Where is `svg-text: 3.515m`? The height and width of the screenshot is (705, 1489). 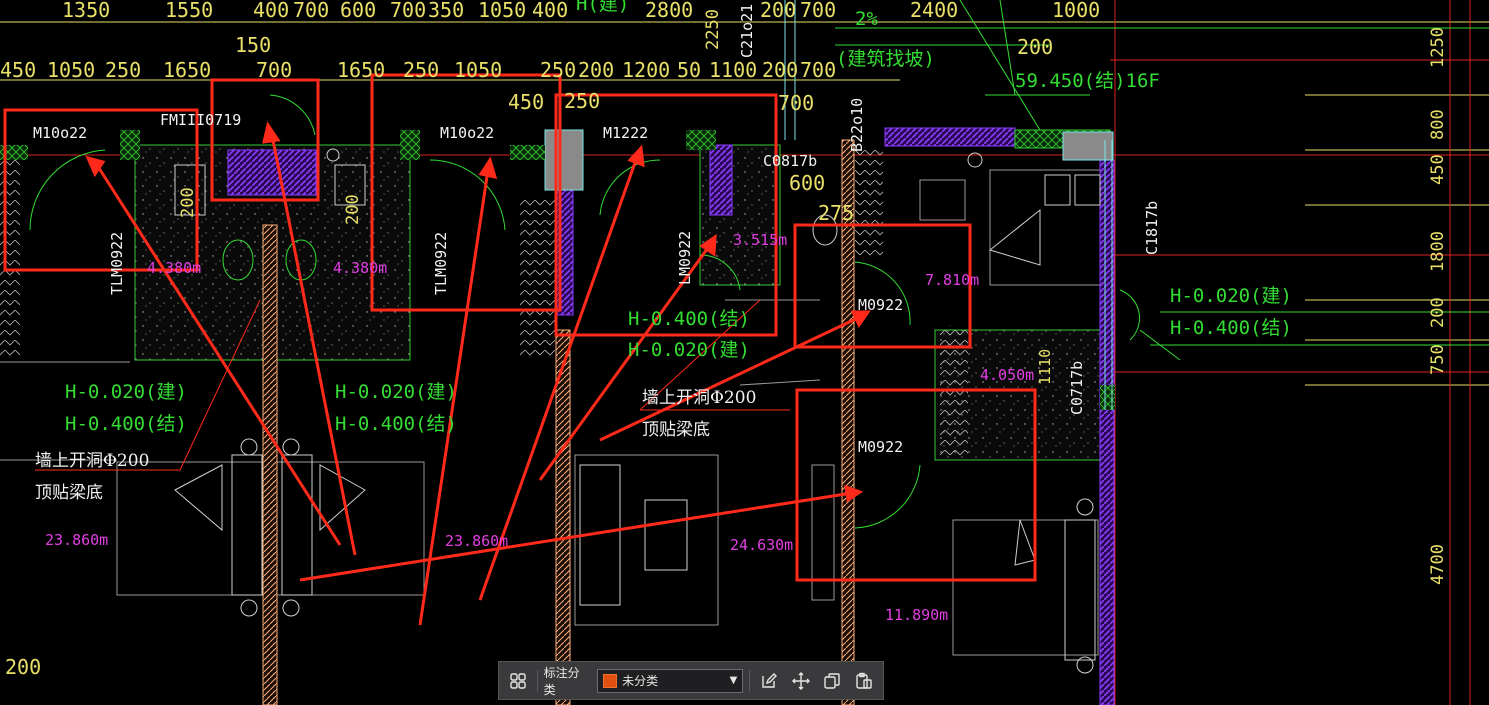
svg-text: 3.515m is located at coordinates (760, 240).